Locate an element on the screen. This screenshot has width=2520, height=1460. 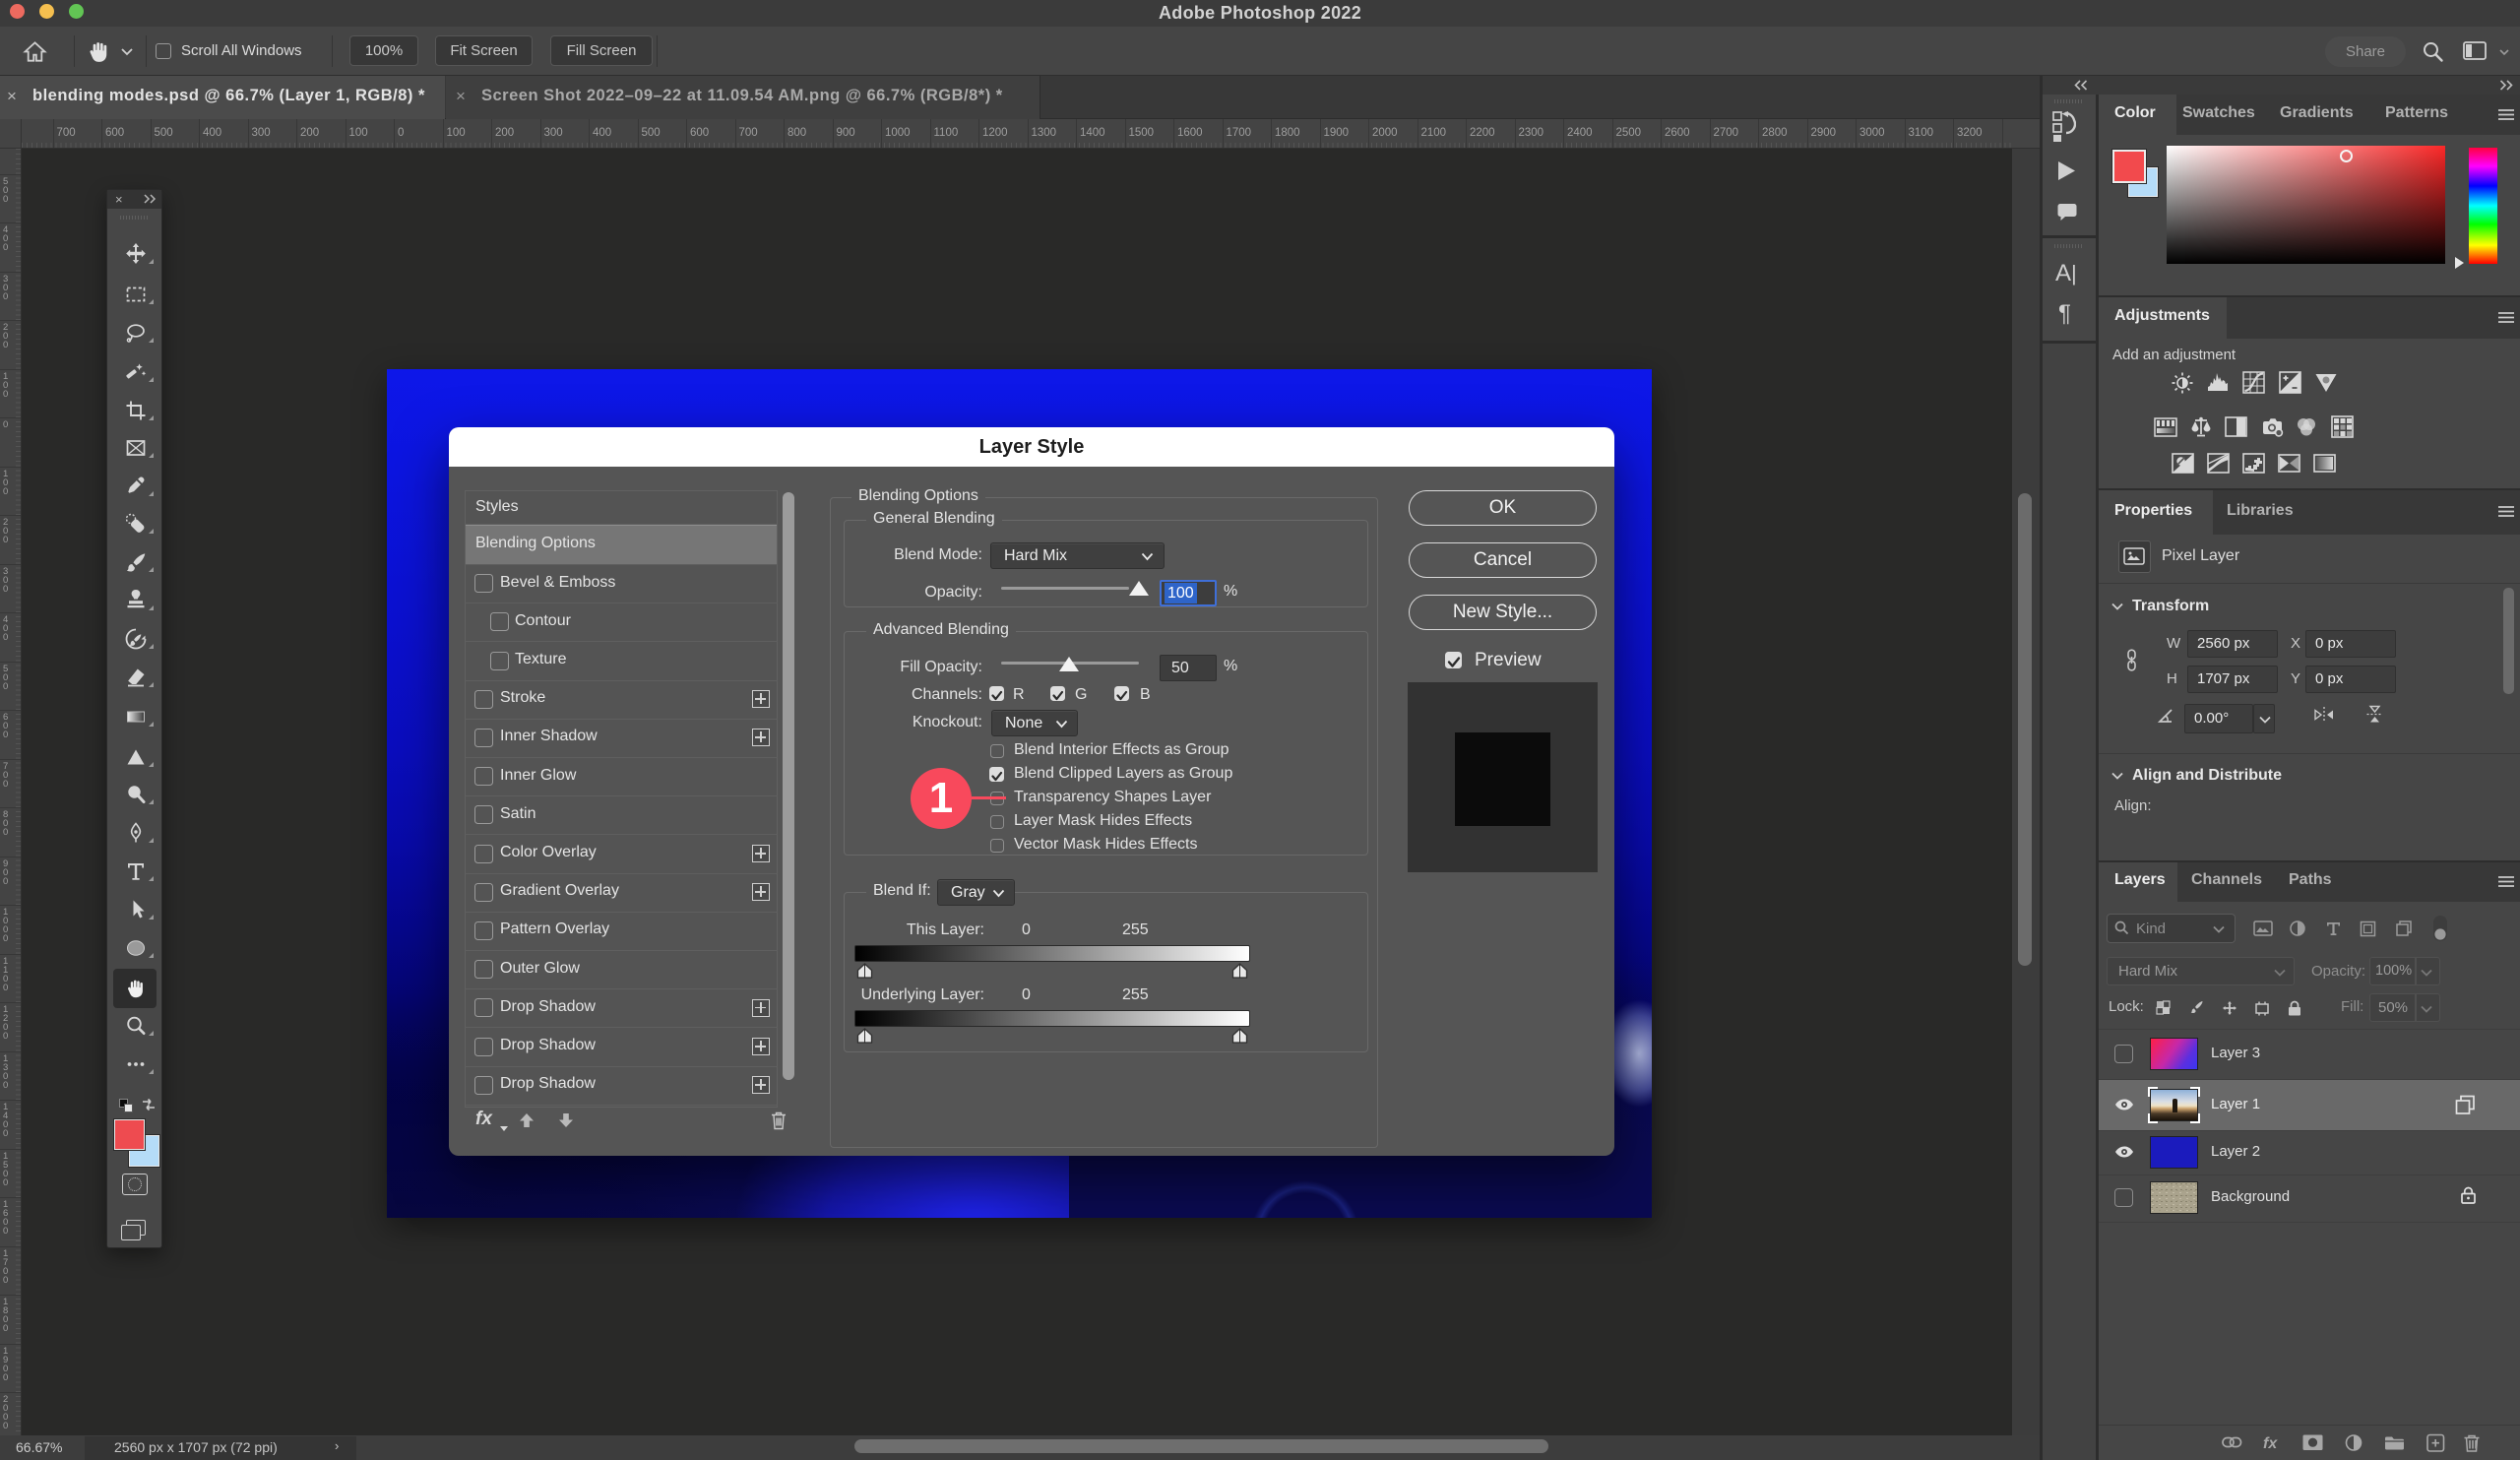
svg-text: fx is located at coordinates (2270, 1443).